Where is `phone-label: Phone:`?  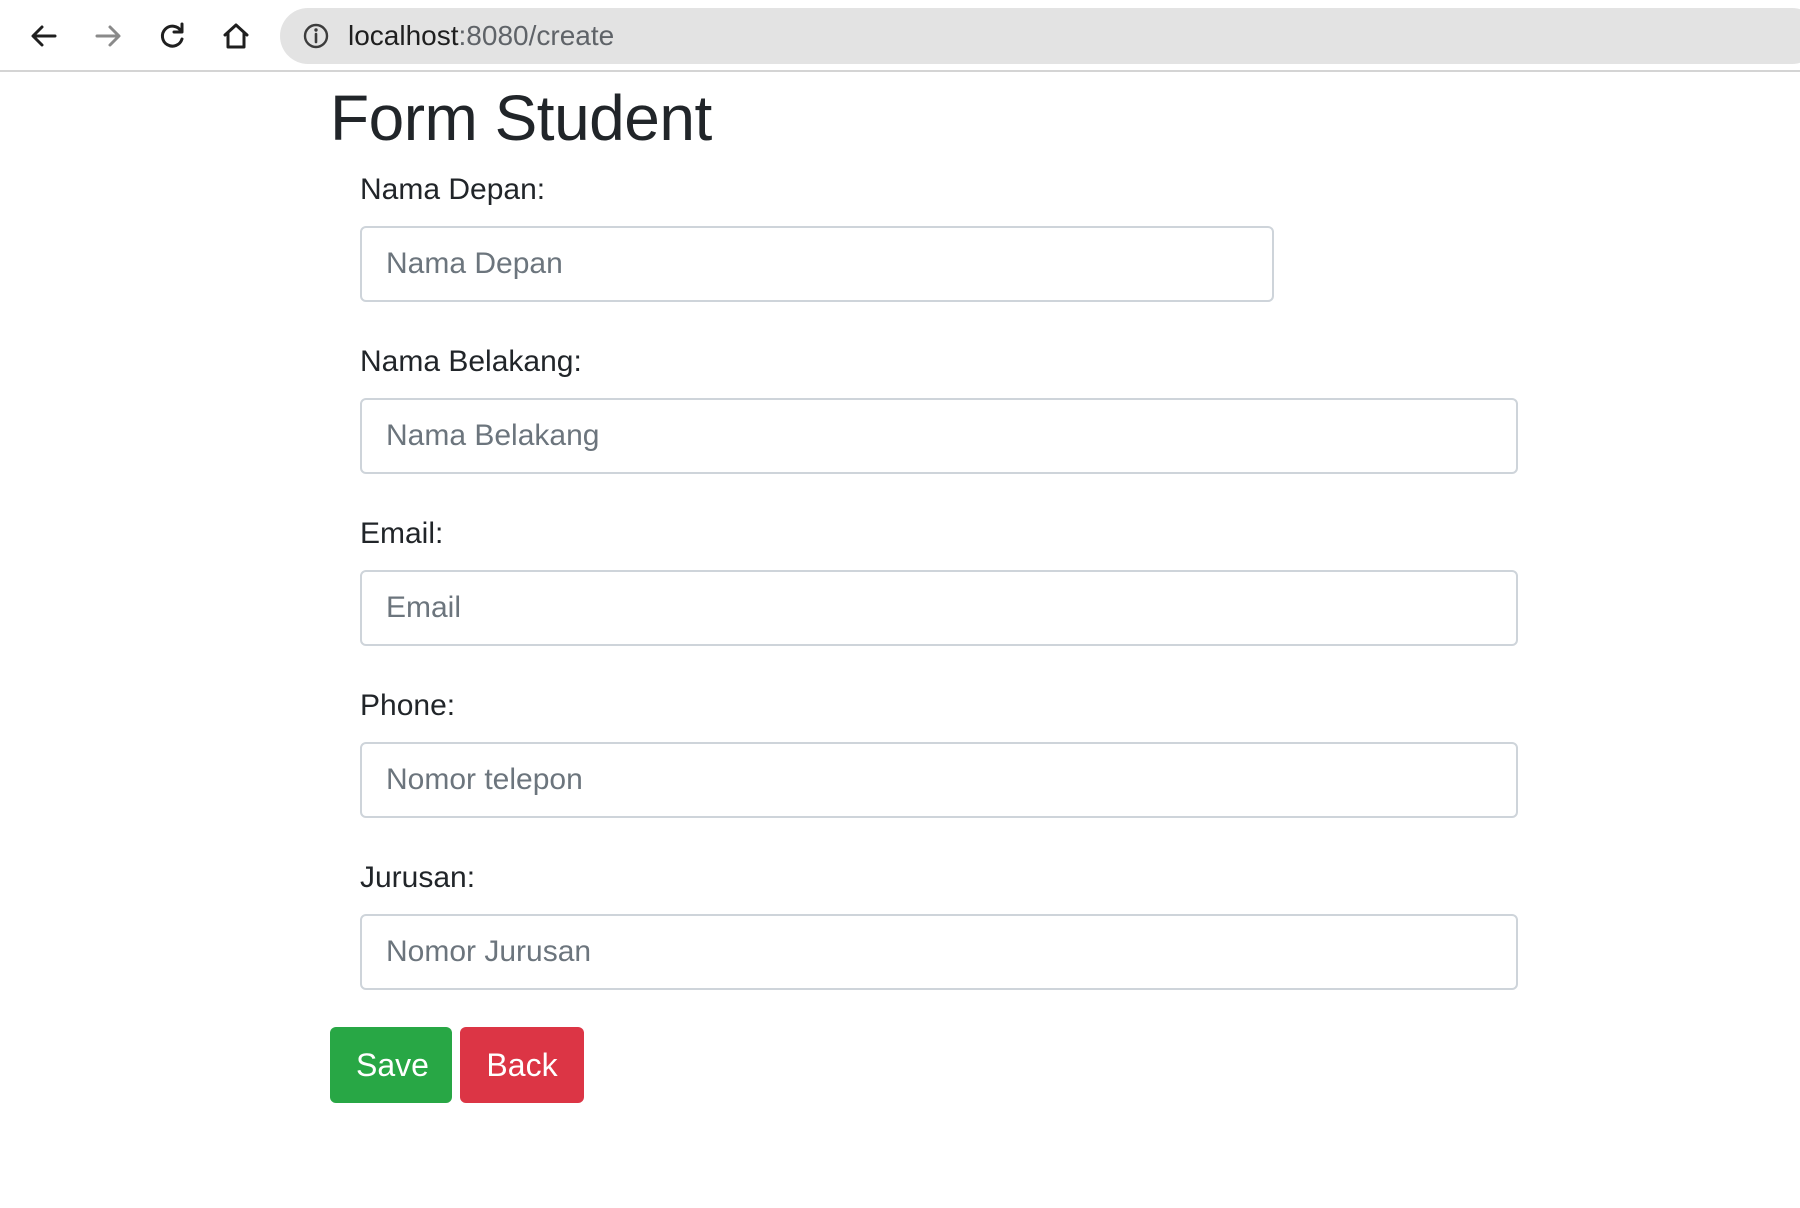 phone-label: Phone: is located at coordinates (408, 705).